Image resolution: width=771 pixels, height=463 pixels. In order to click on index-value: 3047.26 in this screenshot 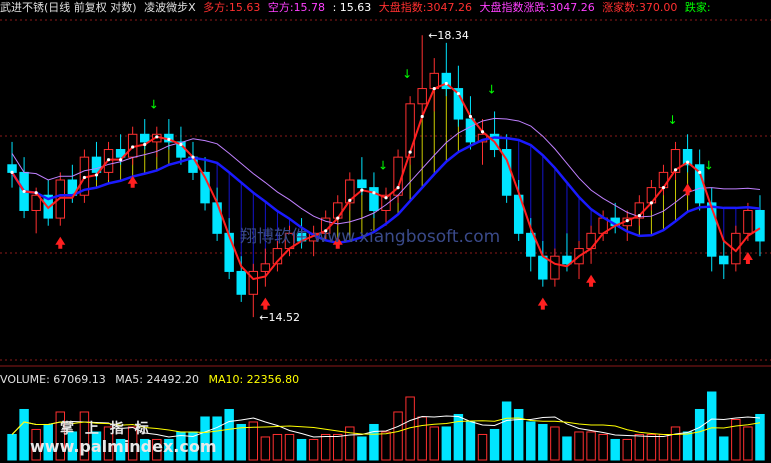, I will do `click(449, 7)`.